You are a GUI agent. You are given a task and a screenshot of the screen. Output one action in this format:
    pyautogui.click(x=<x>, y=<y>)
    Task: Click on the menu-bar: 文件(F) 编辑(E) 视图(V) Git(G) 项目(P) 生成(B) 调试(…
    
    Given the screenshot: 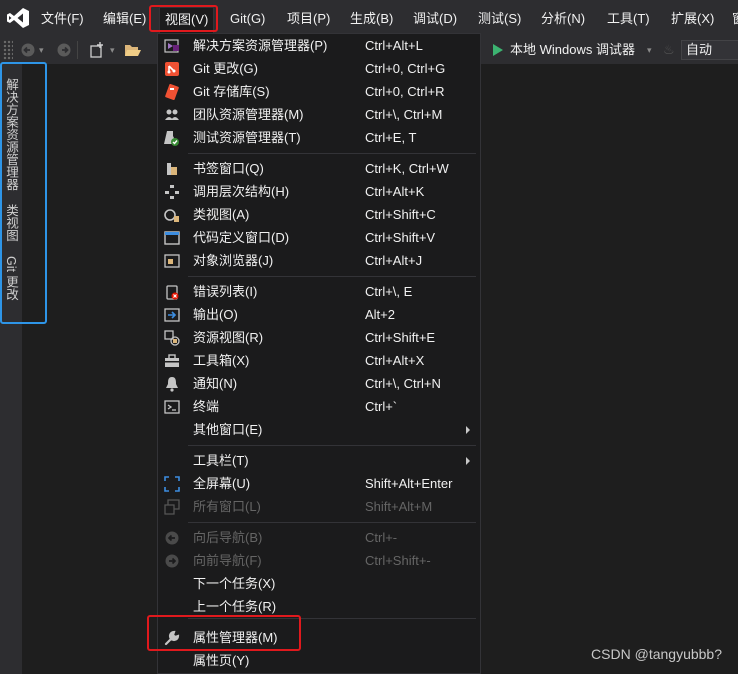 What is the action you would take?
    pyautogui.click(x=369, y=18)
    